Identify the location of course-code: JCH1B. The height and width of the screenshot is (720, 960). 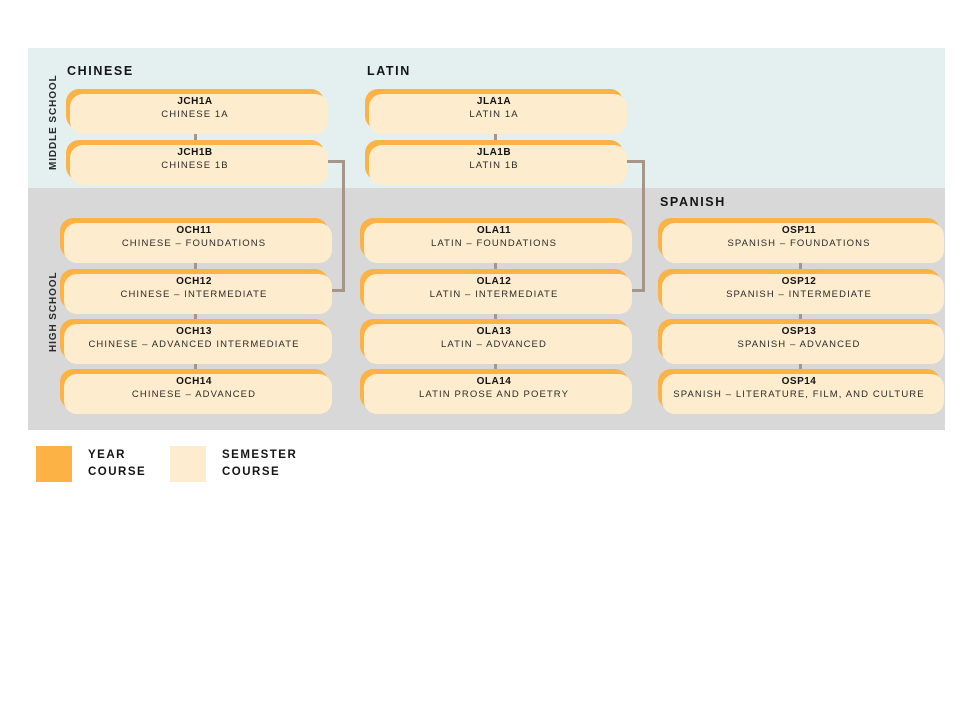
(195, 152).